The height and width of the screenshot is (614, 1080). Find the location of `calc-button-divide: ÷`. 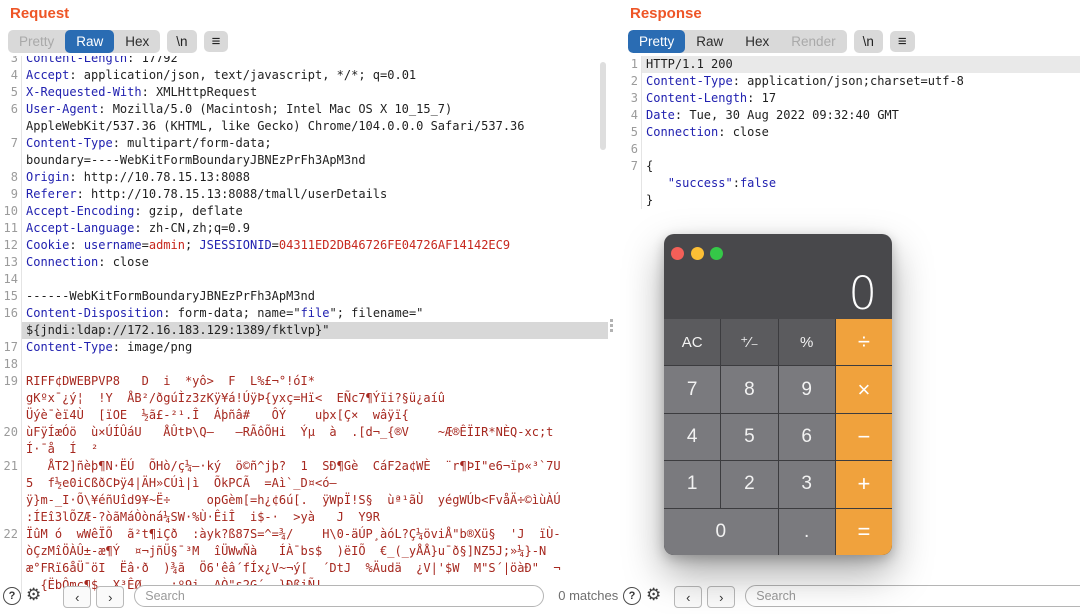

calc-button-divide: ÷ is located at coordinates (863, 342).